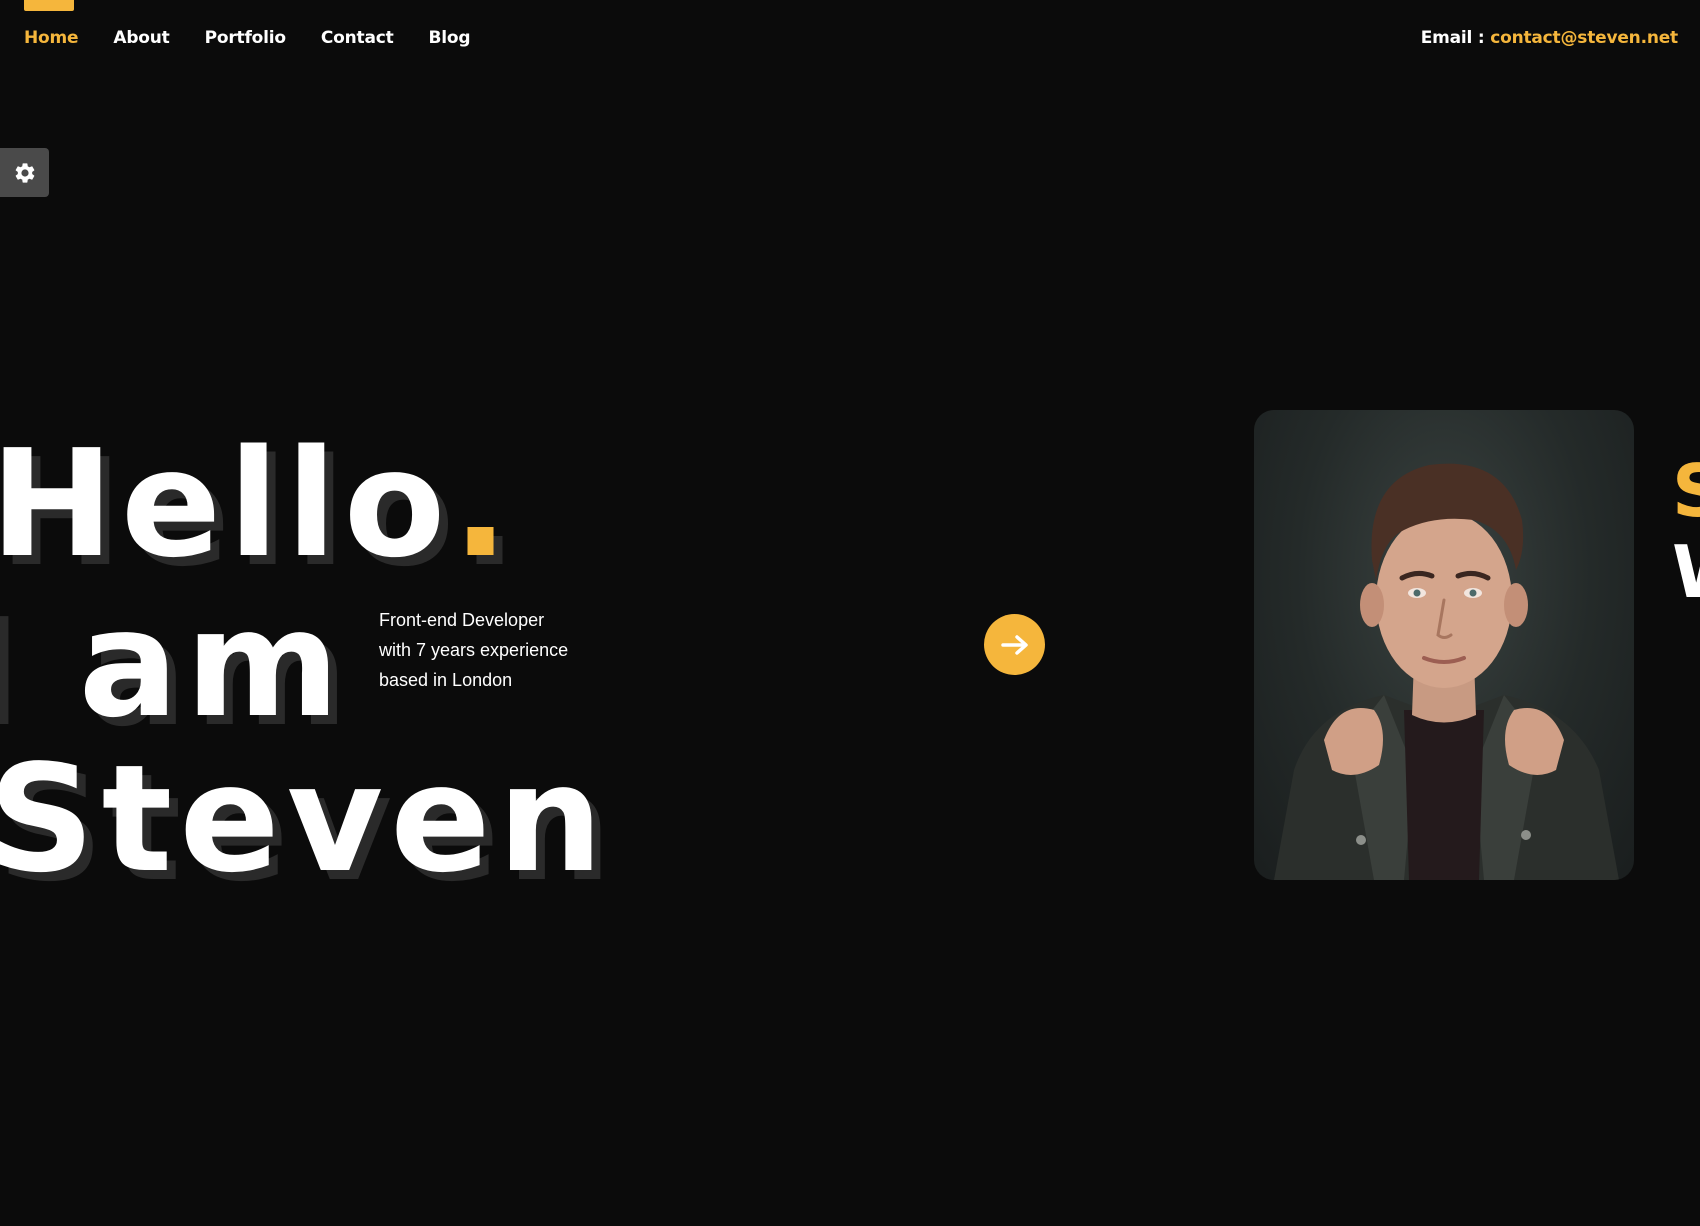 The image size is (1700, 1226). Describe the element at coordinates (173, 664) in the screenshot. I see `hero-heading-iam: I am` at that location.